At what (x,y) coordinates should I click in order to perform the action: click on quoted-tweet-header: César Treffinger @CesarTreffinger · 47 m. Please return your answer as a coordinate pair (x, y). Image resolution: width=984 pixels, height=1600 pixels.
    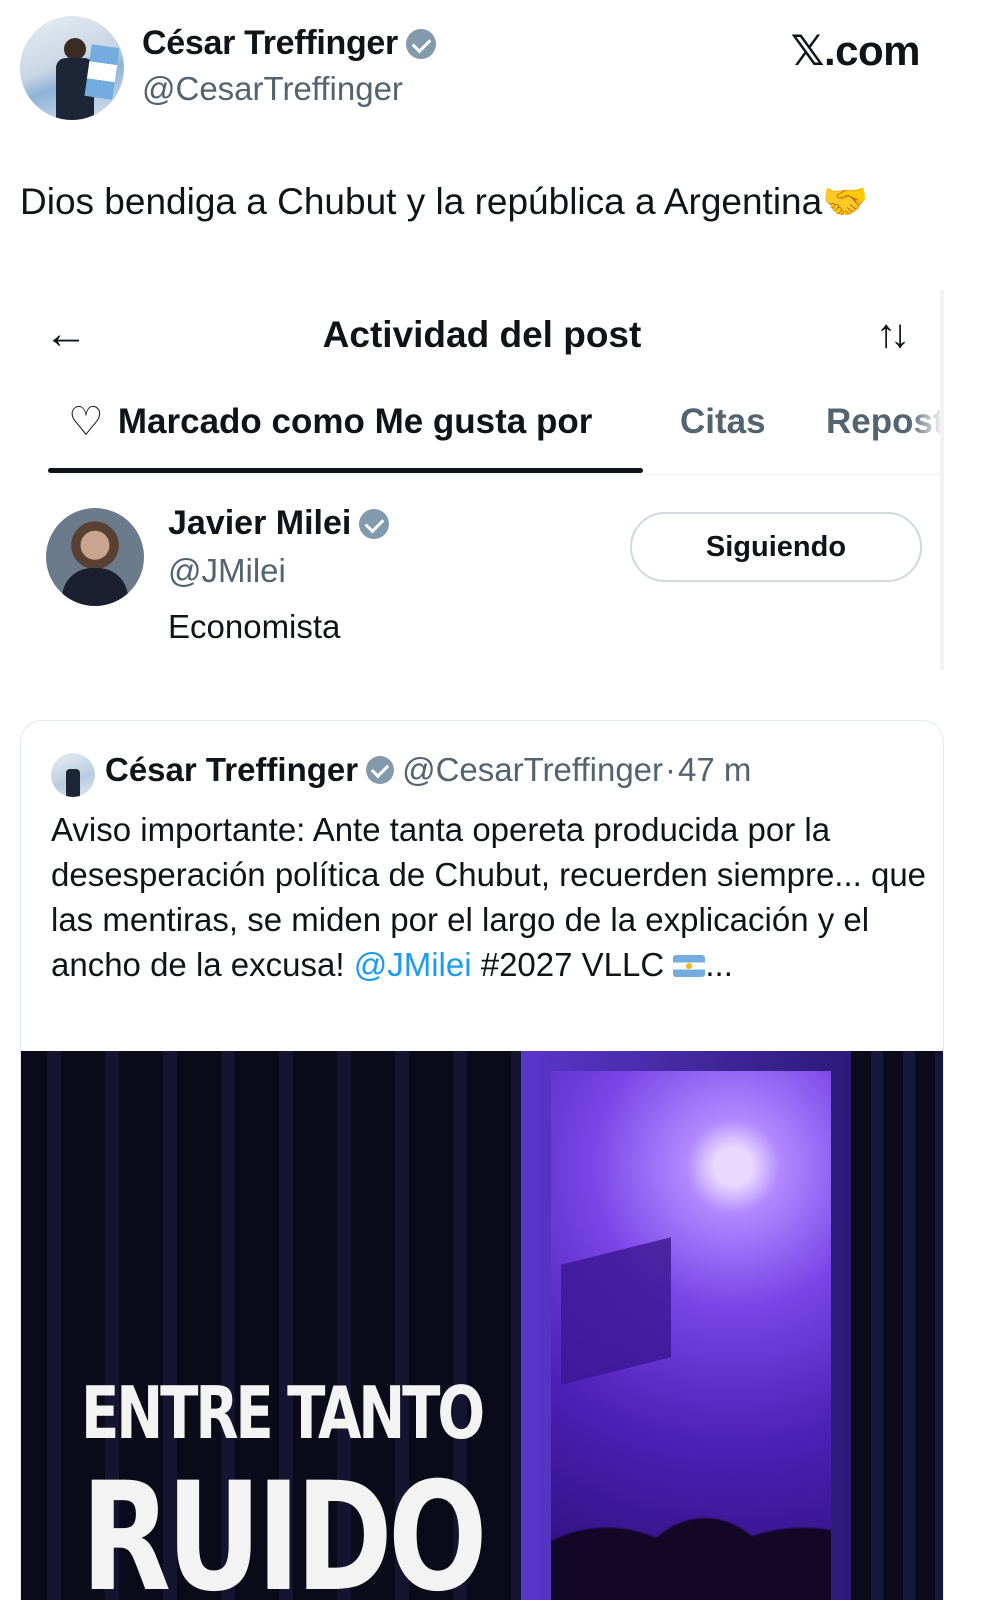
    Looking at the image, I should click on (428, 770).